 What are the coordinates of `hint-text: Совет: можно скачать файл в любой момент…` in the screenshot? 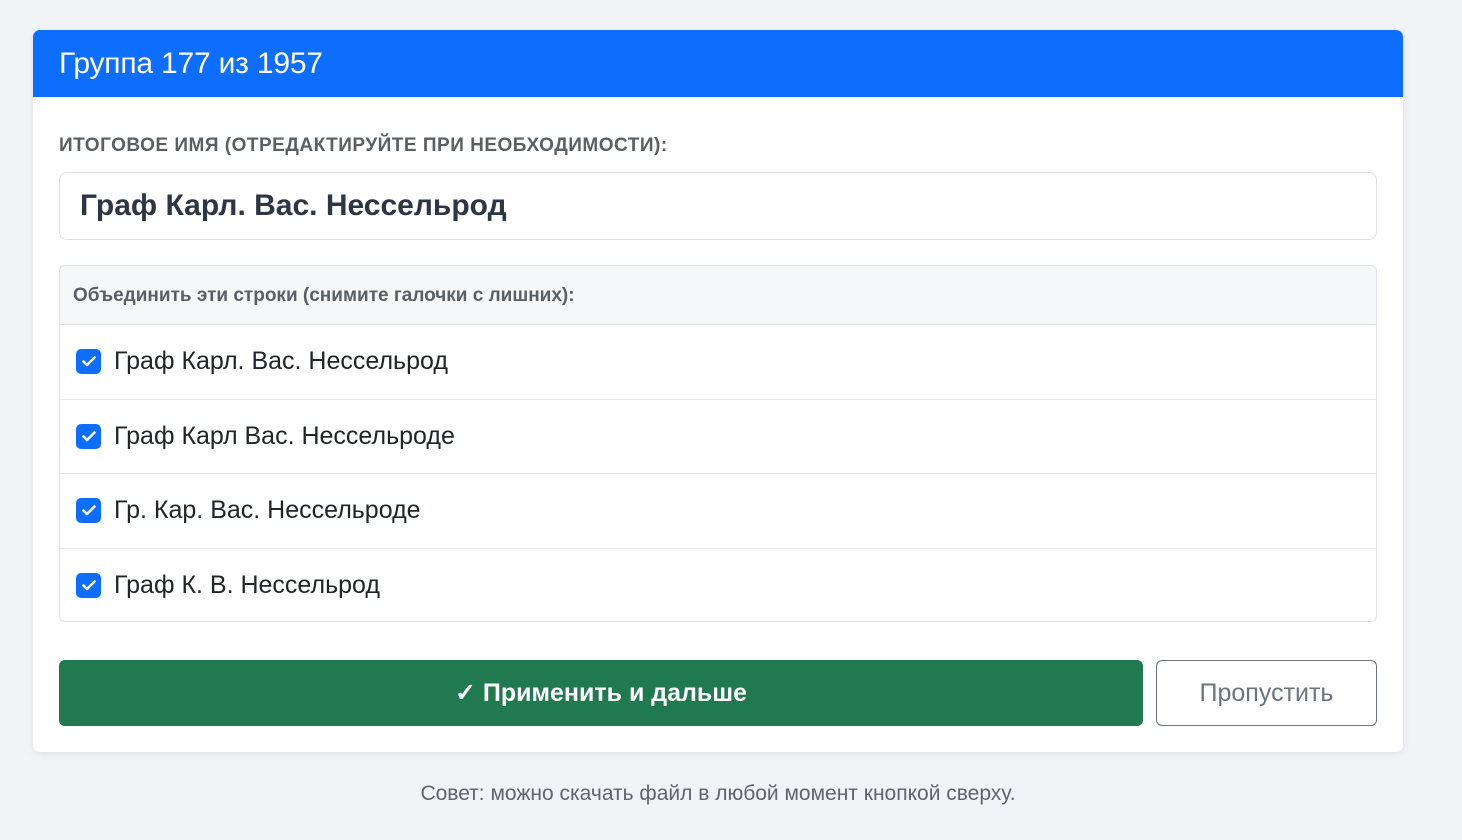 It's located at (718, 793).